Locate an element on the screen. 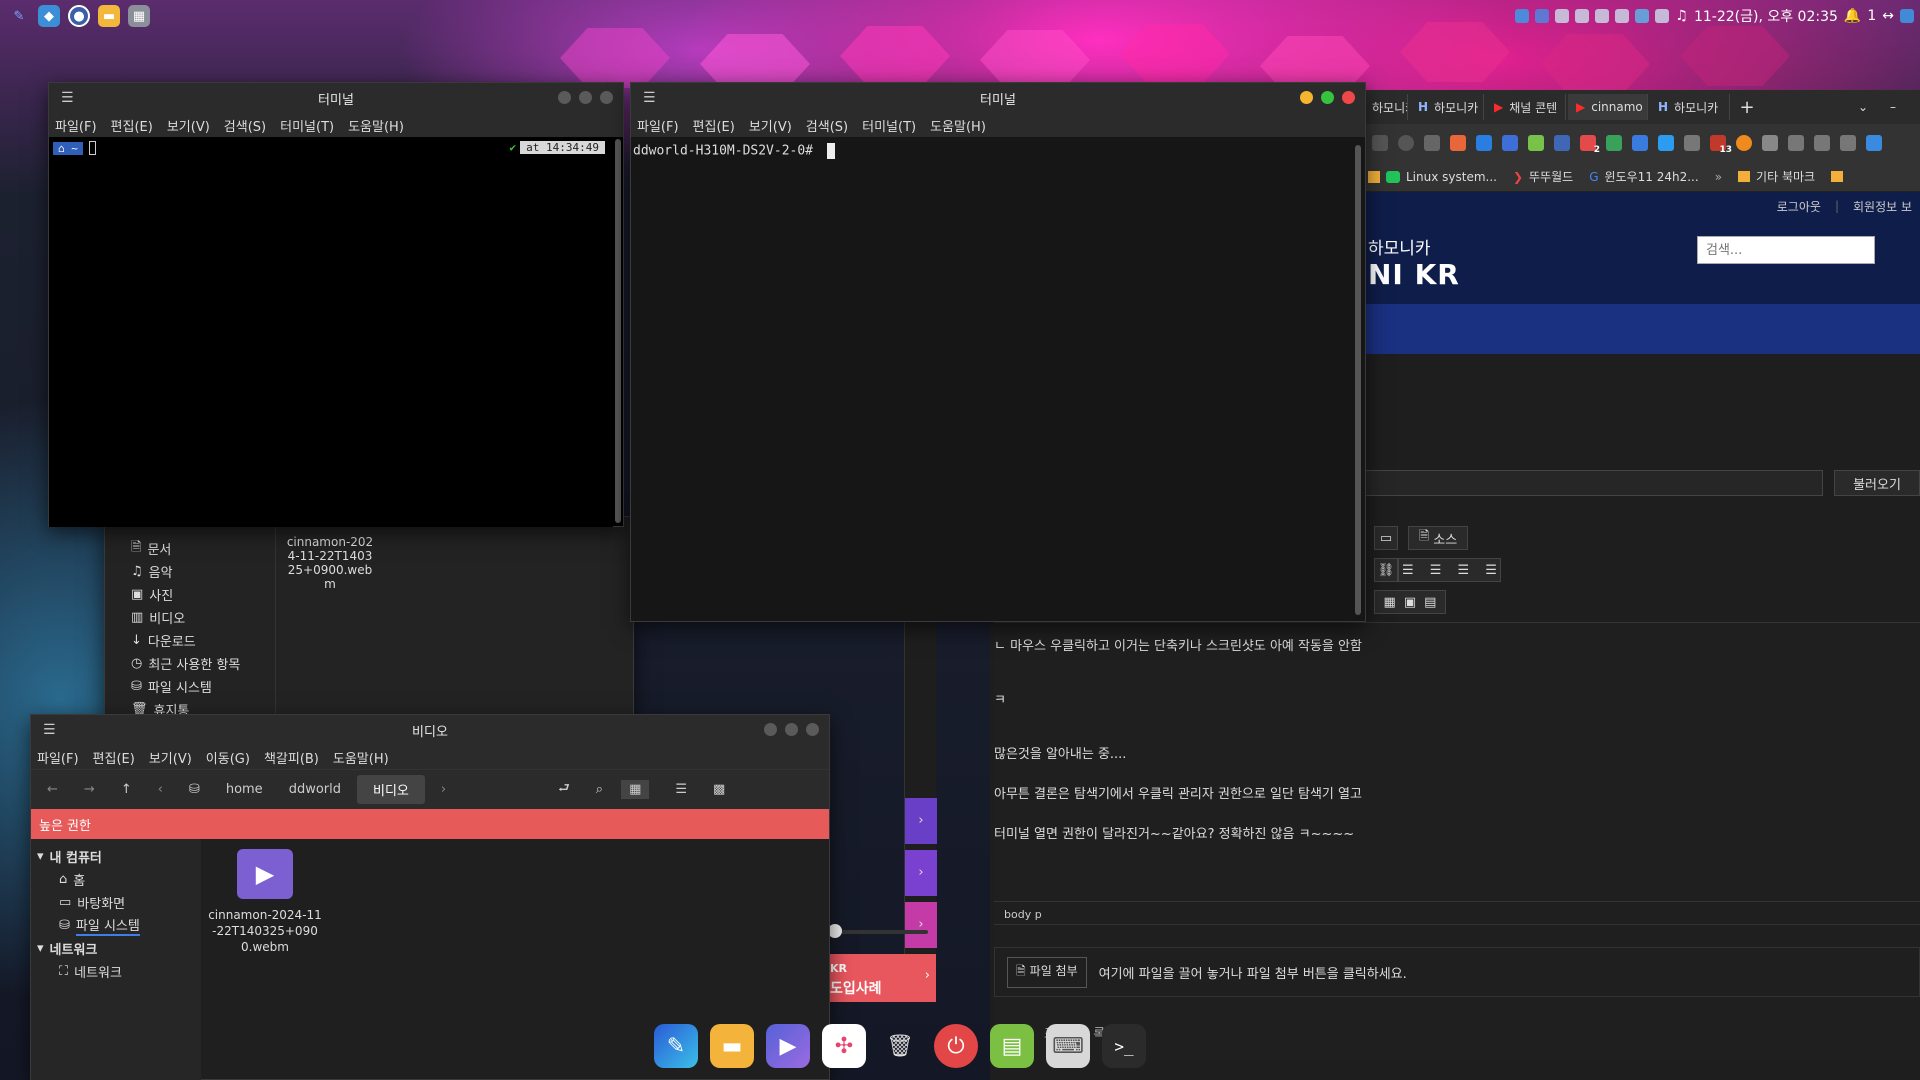  align-center-icon: ☰ is located at coordinates (1436, 570).